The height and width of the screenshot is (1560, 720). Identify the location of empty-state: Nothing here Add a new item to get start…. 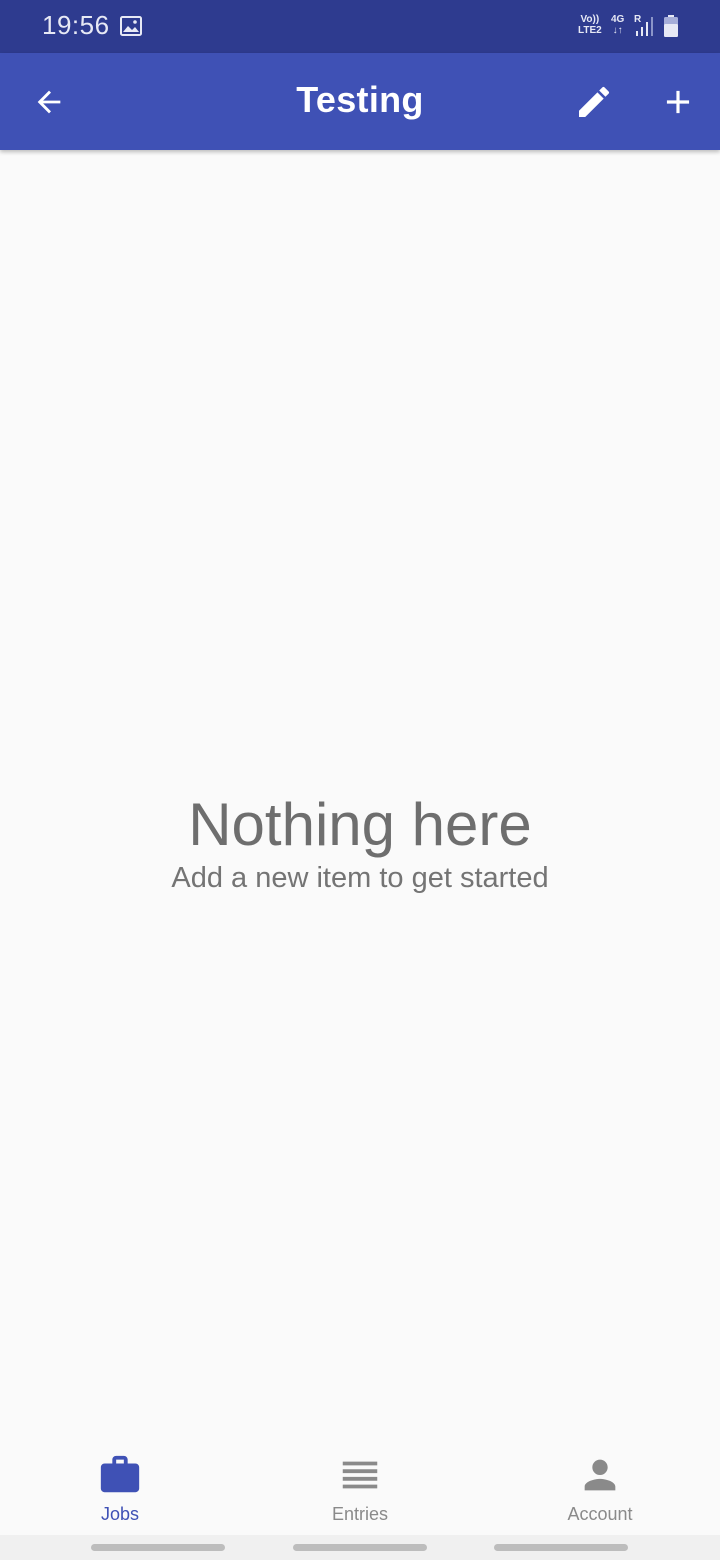
(360, 843).